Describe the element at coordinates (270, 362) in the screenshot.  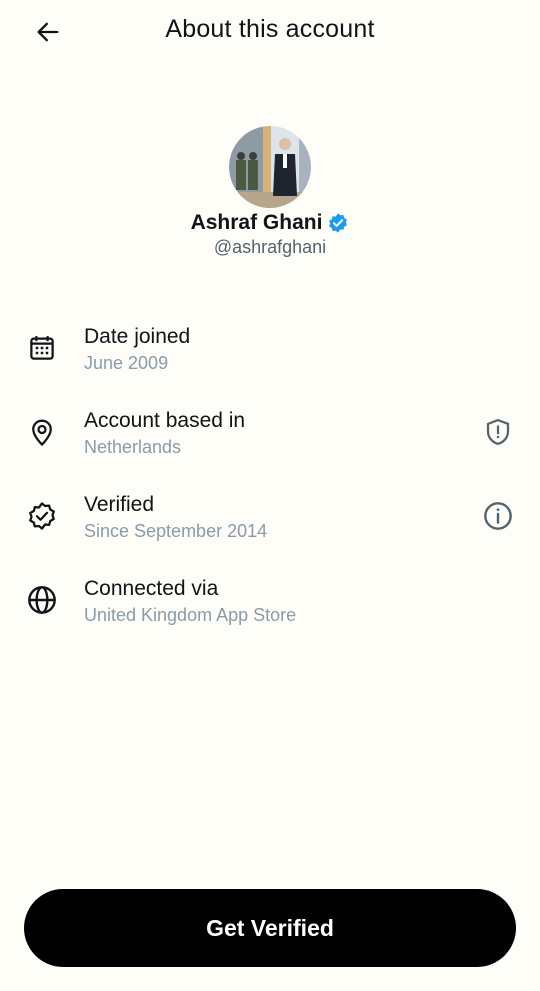
I see `info-row-date-joined: Date joined June 2009` at that location.